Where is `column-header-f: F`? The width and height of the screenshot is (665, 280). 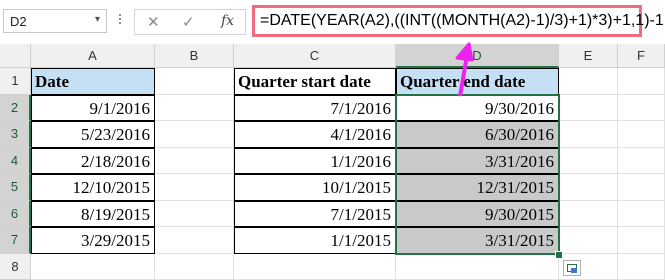
column-header-f: F is located at coordinates (641, 56).